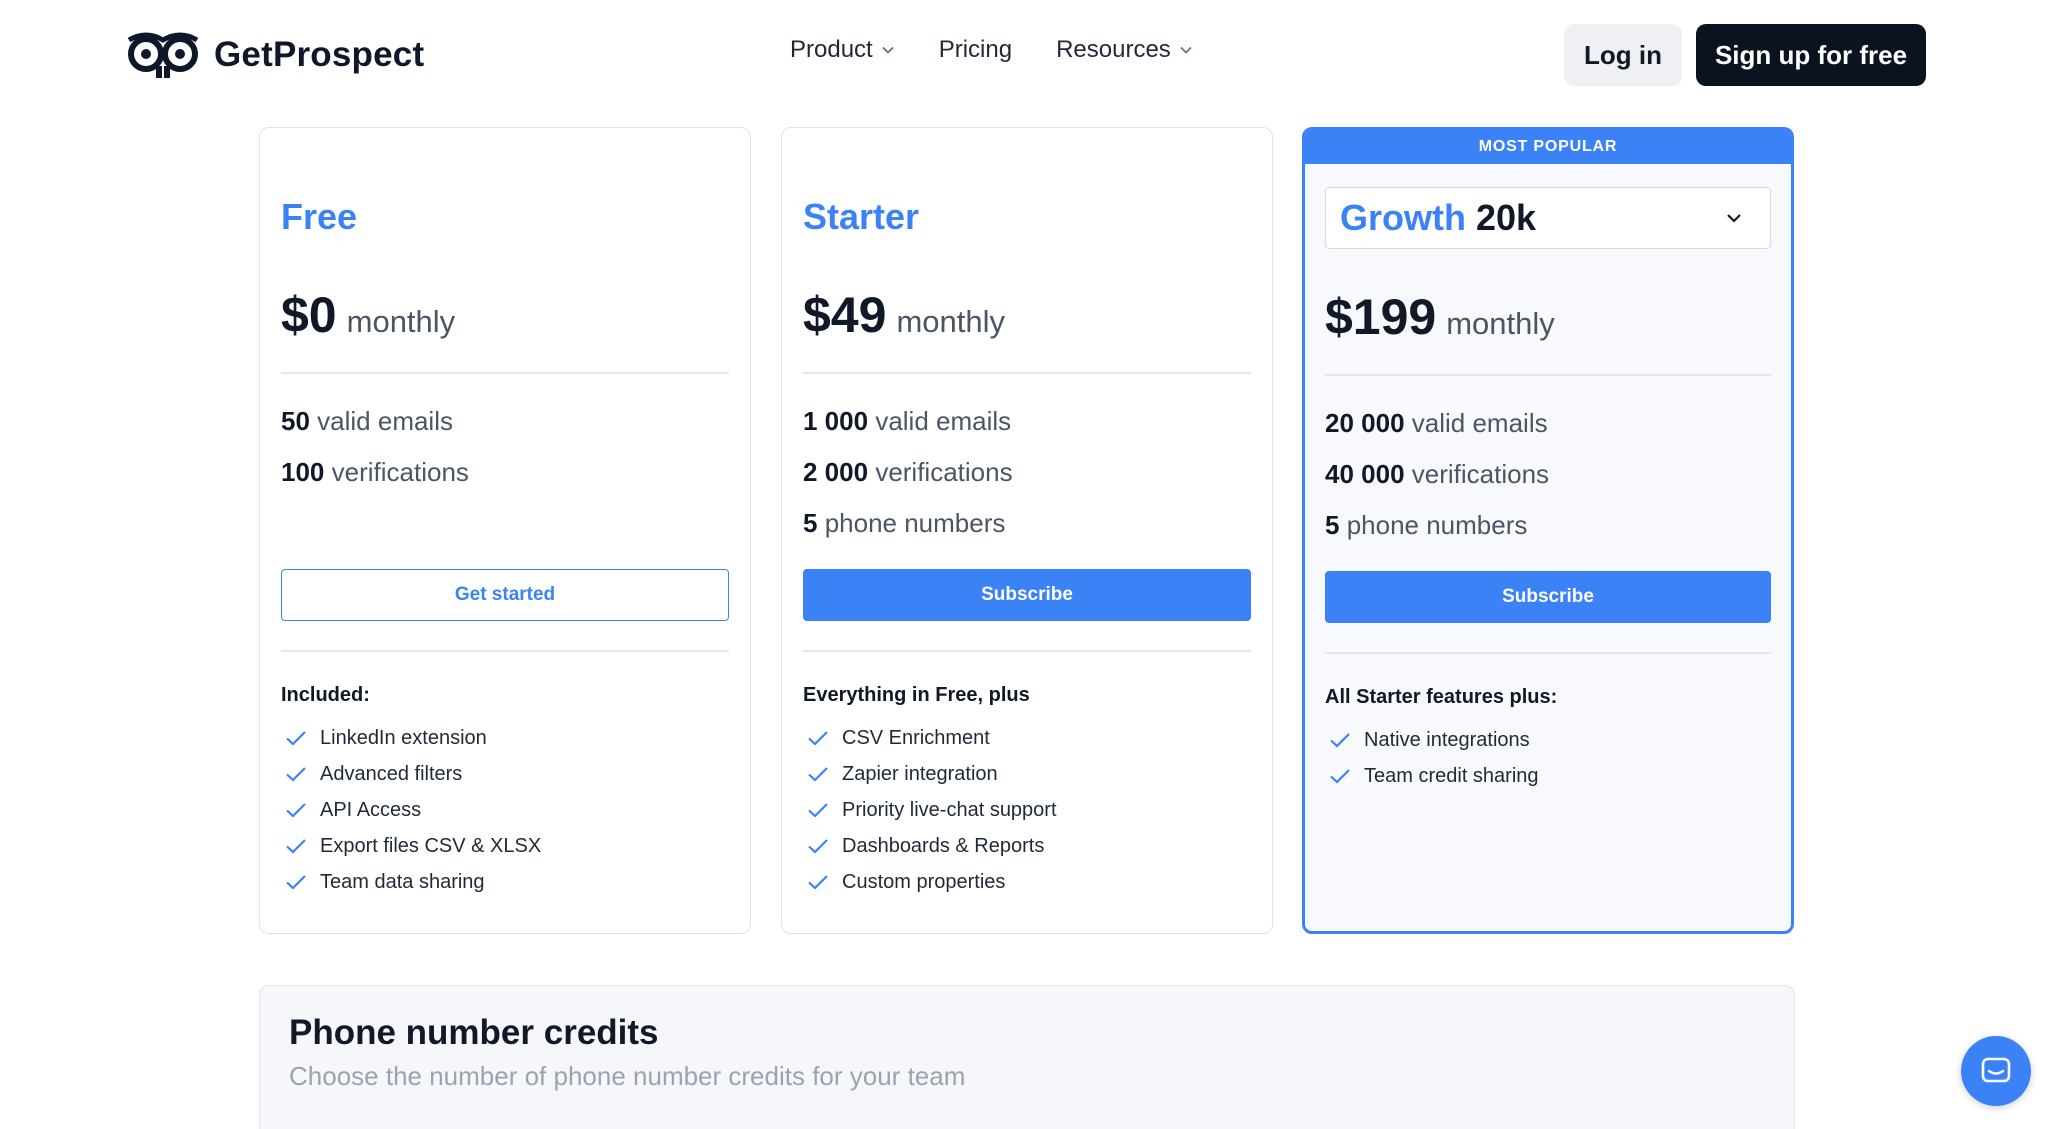 This screenshot has width=2048, height=1129. I want to click on list-item: Advanced filters, so click(411, 774).